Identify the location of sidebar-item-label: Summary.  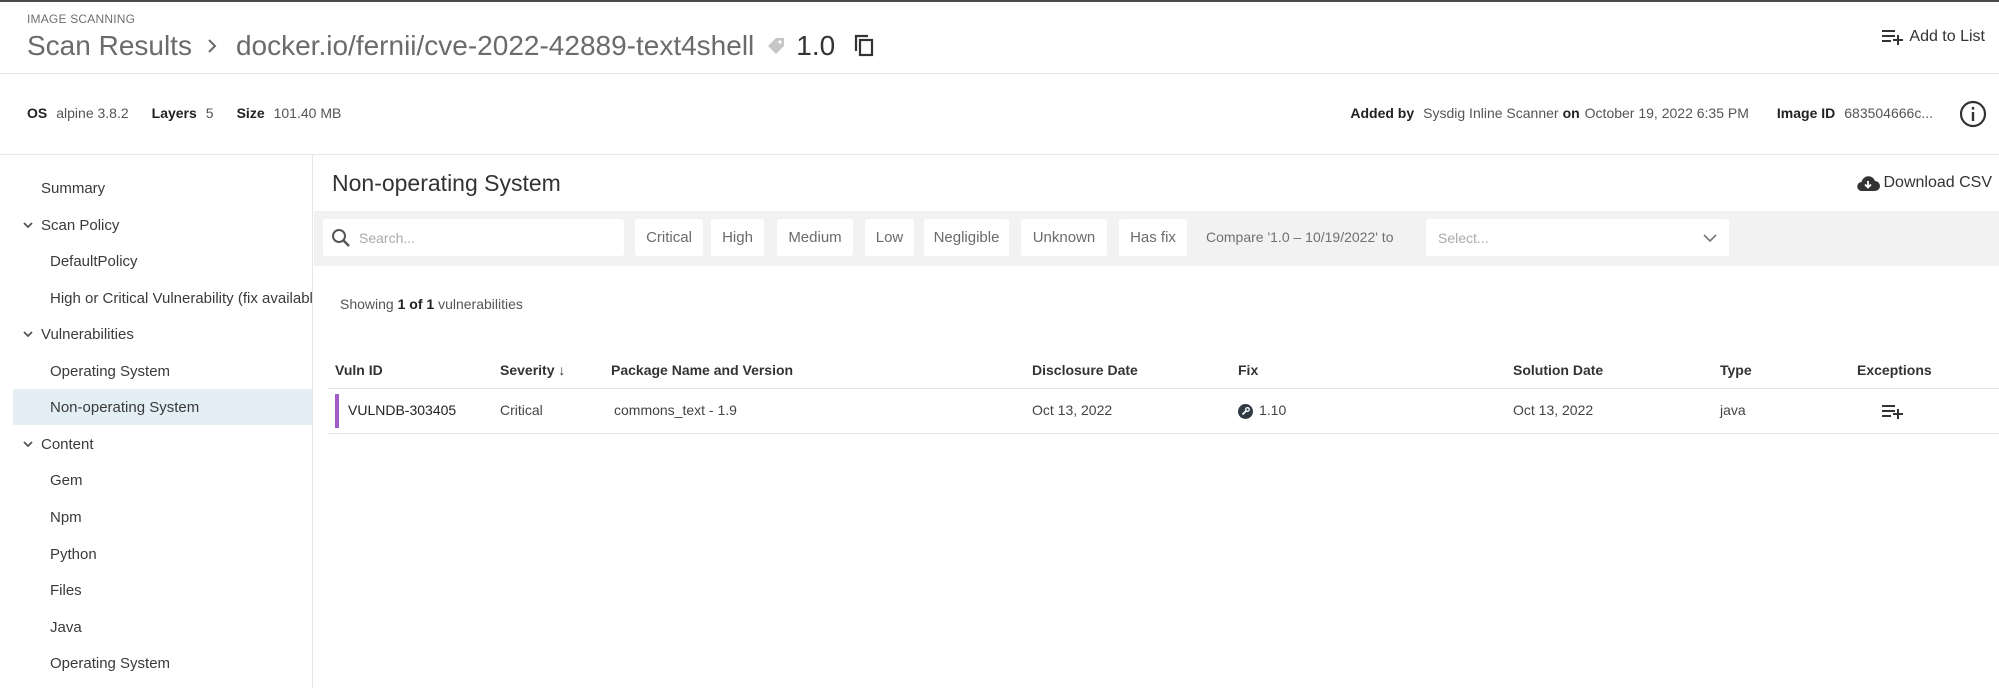
(73, 188).